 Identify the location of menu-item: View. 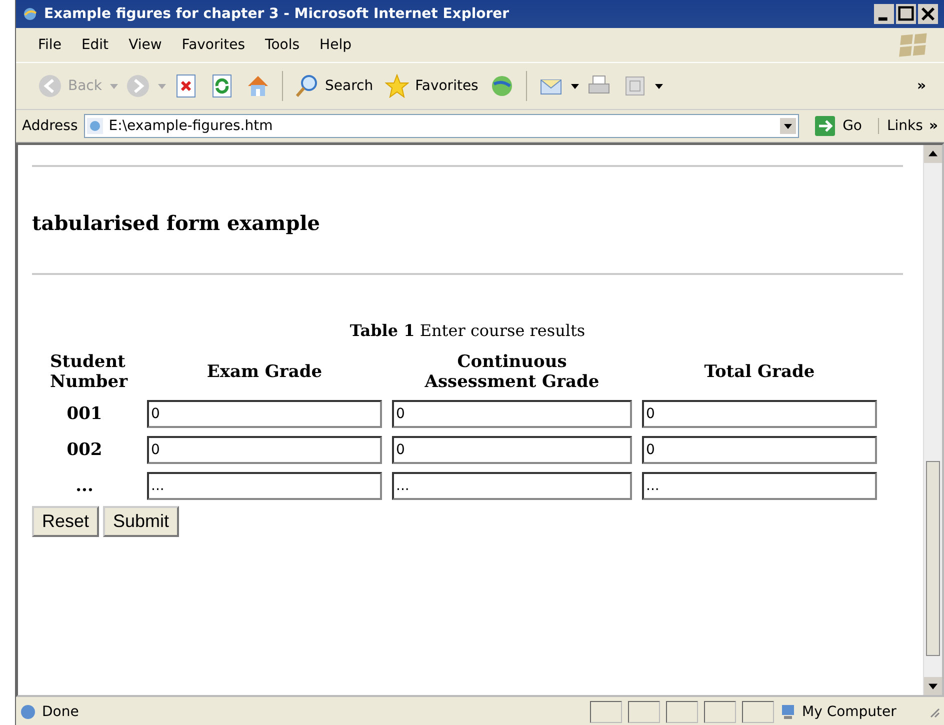
(145, 45).